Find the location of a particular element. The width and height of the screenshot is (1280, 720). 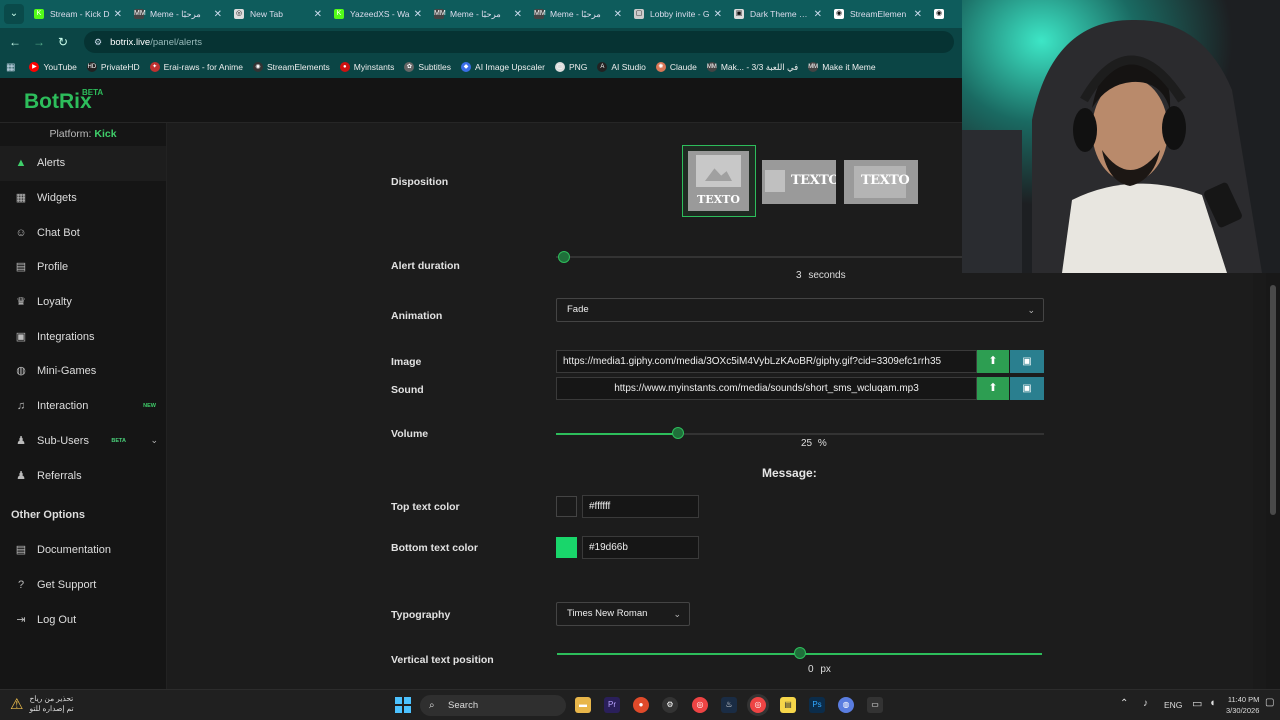

disposition-option-overlay: TEXTO is located at coordinates (881, 182).